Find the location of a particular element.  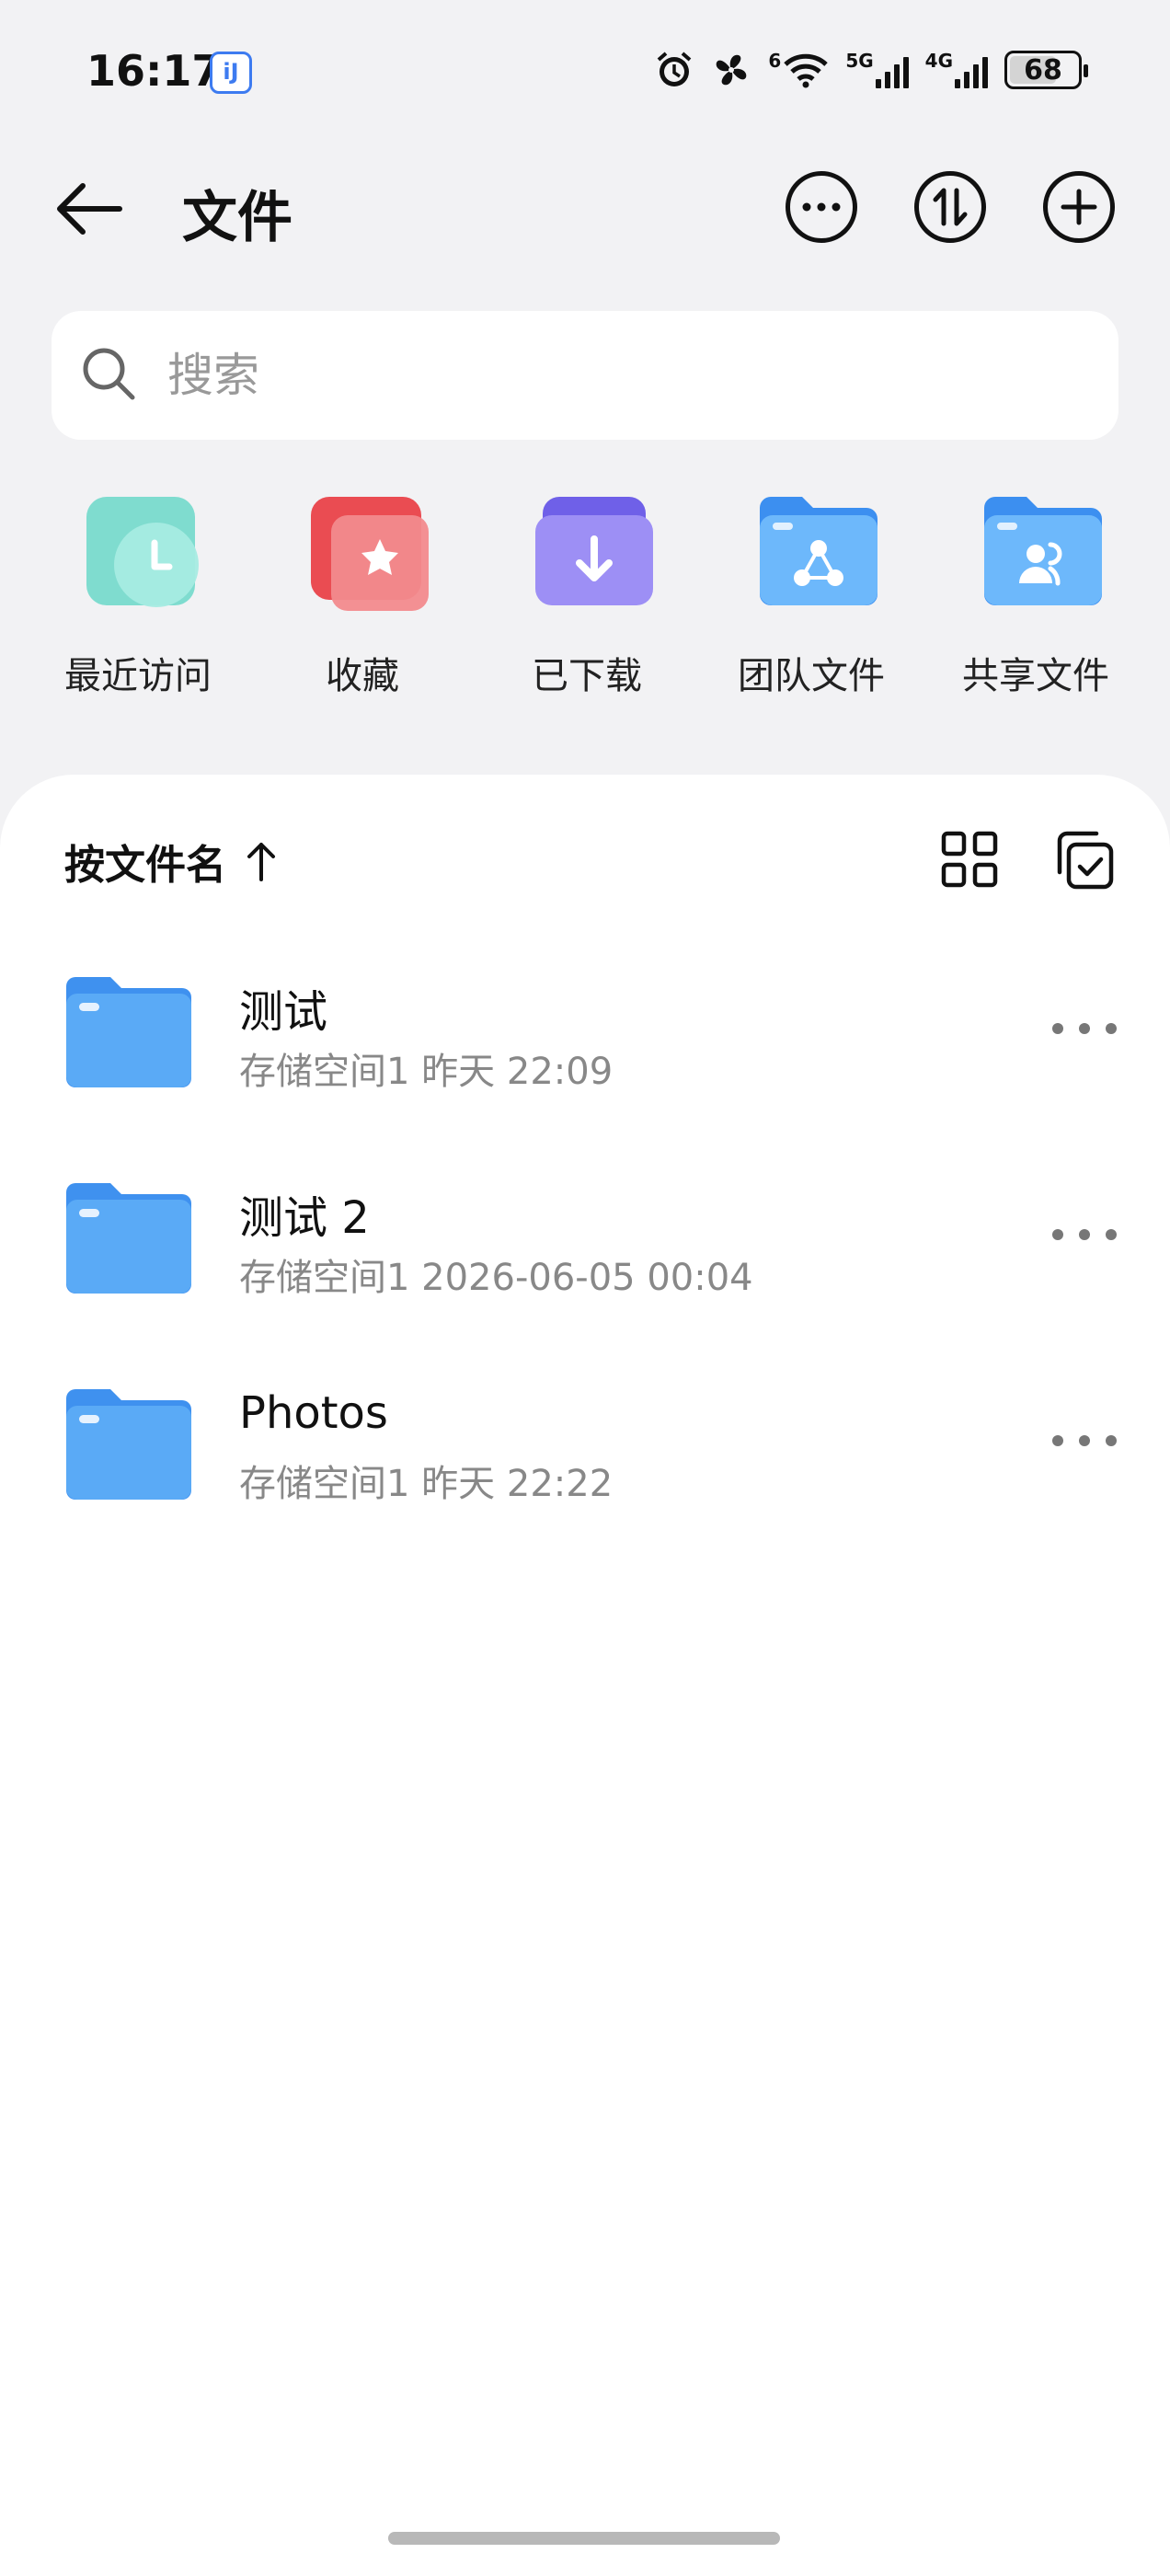

file-meta: 存储空间1 昨天 22:22 is located at coordinates (426, 1484).